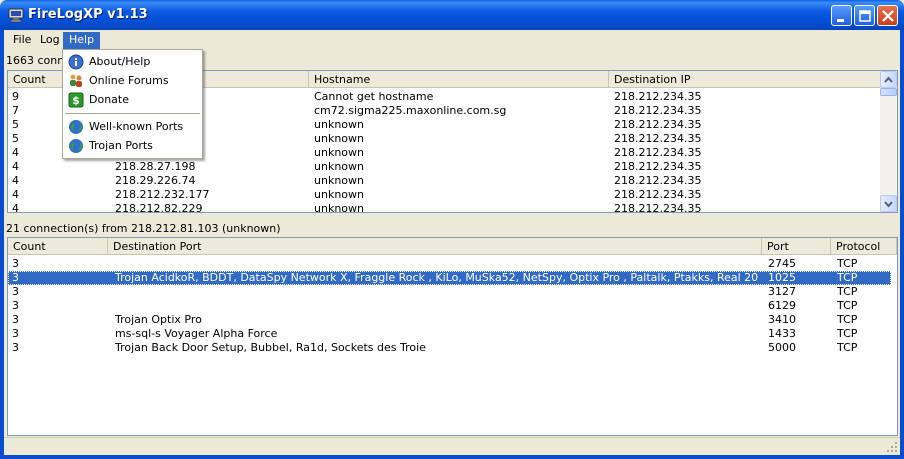  I want to click on cell-source: 218.212.82.229, so click(159, 207).